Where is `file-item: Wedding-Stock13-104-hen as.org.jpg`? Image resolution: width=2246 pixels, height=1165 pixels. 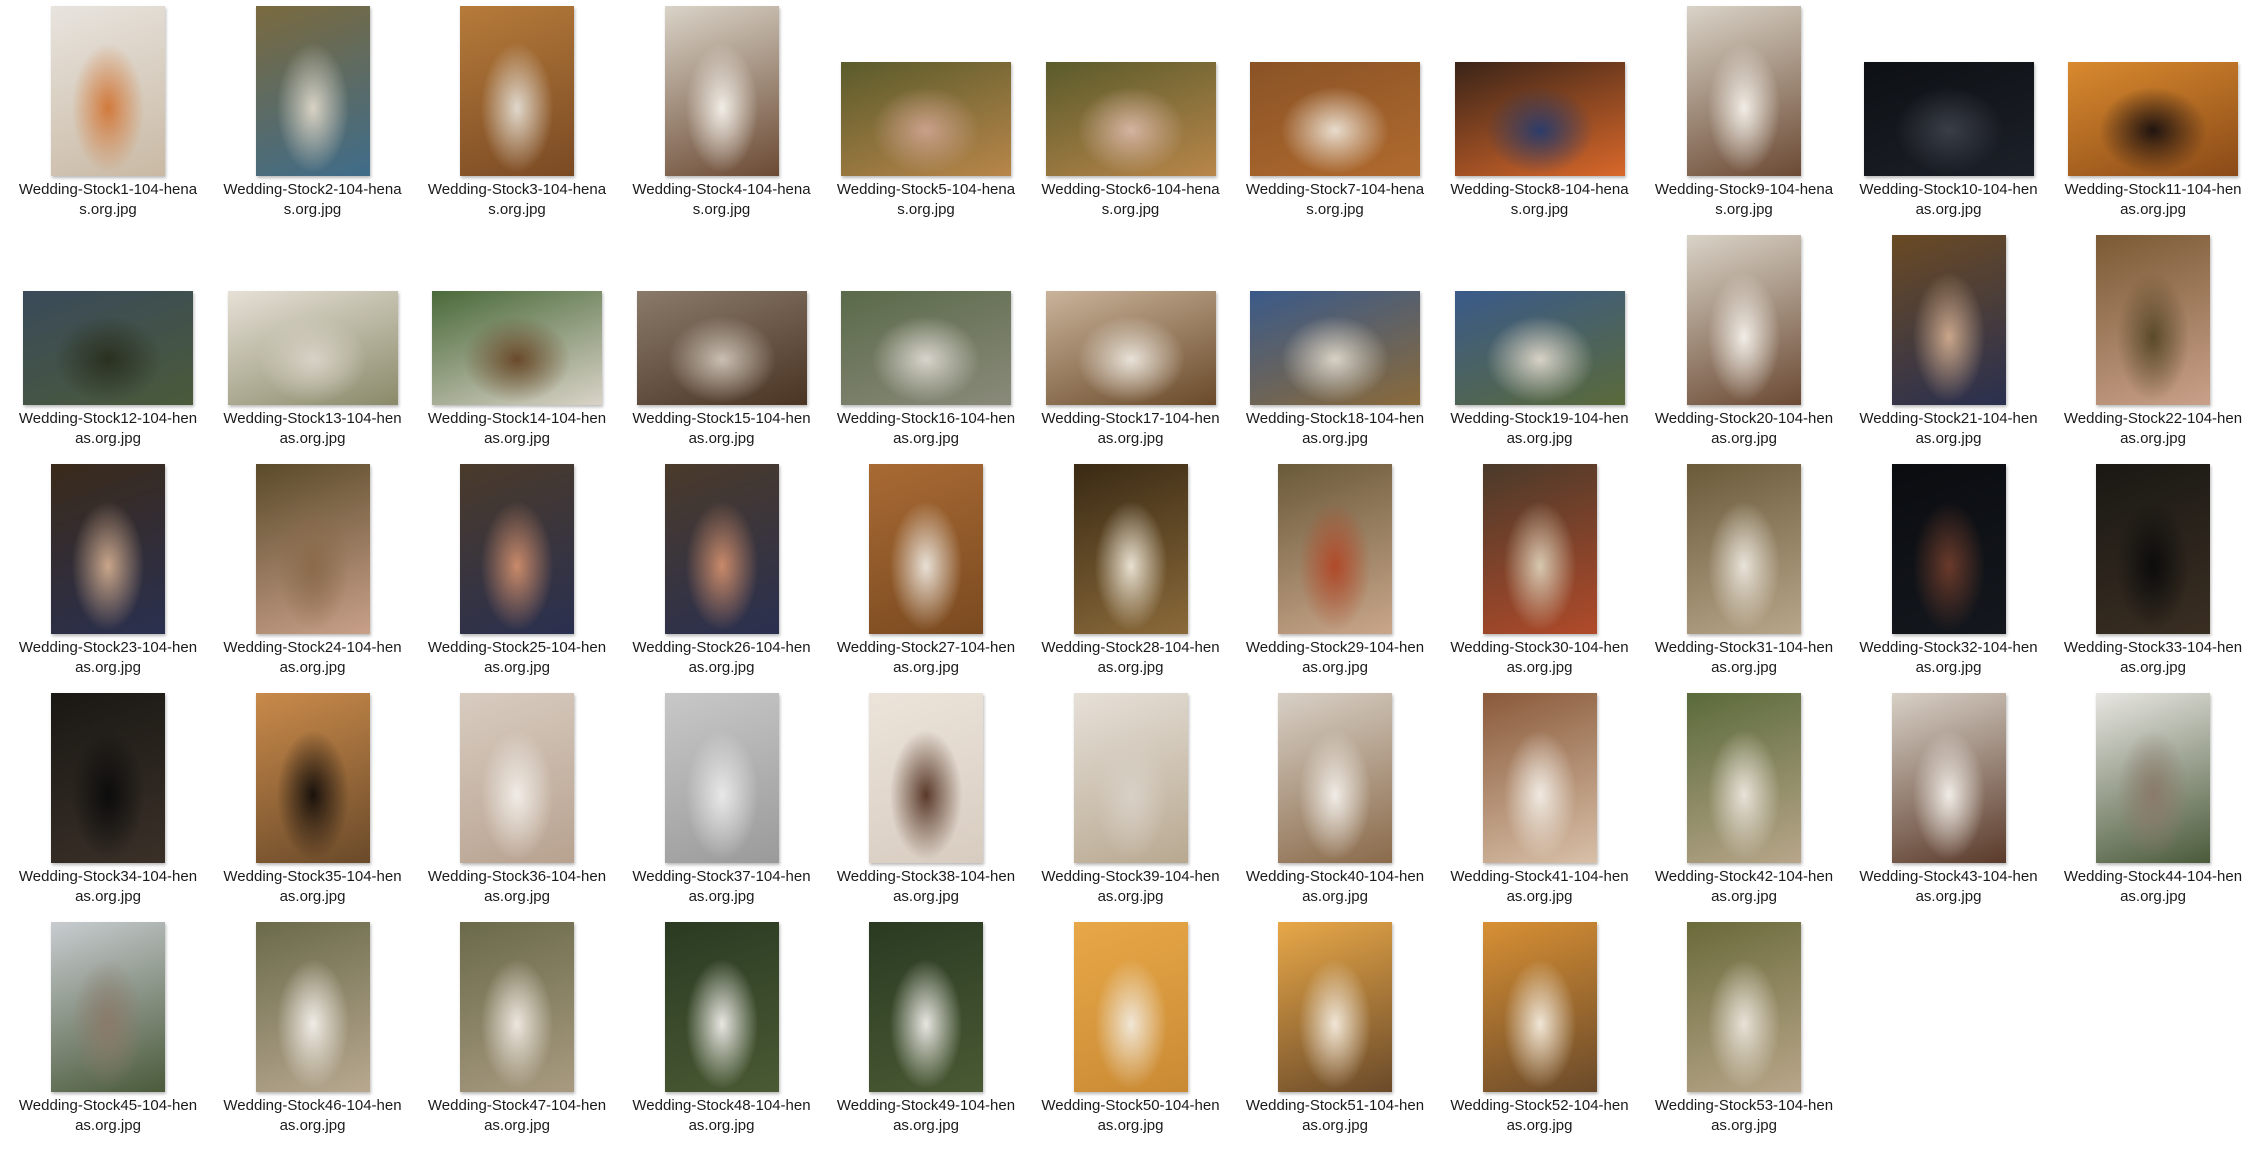
file-item: Wedding-Stock13-104-hen as.org.jpg is located at coordinates (313, 335).